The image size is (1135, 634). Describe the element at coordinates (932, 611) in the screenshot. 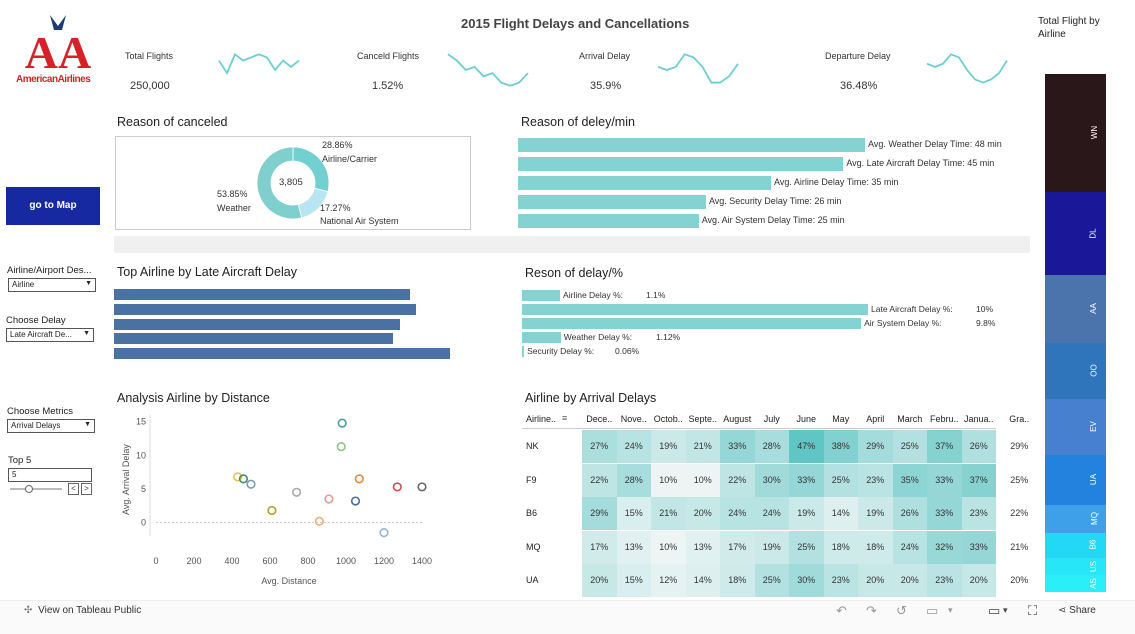

I see `pause-icon: ▭` at that location.